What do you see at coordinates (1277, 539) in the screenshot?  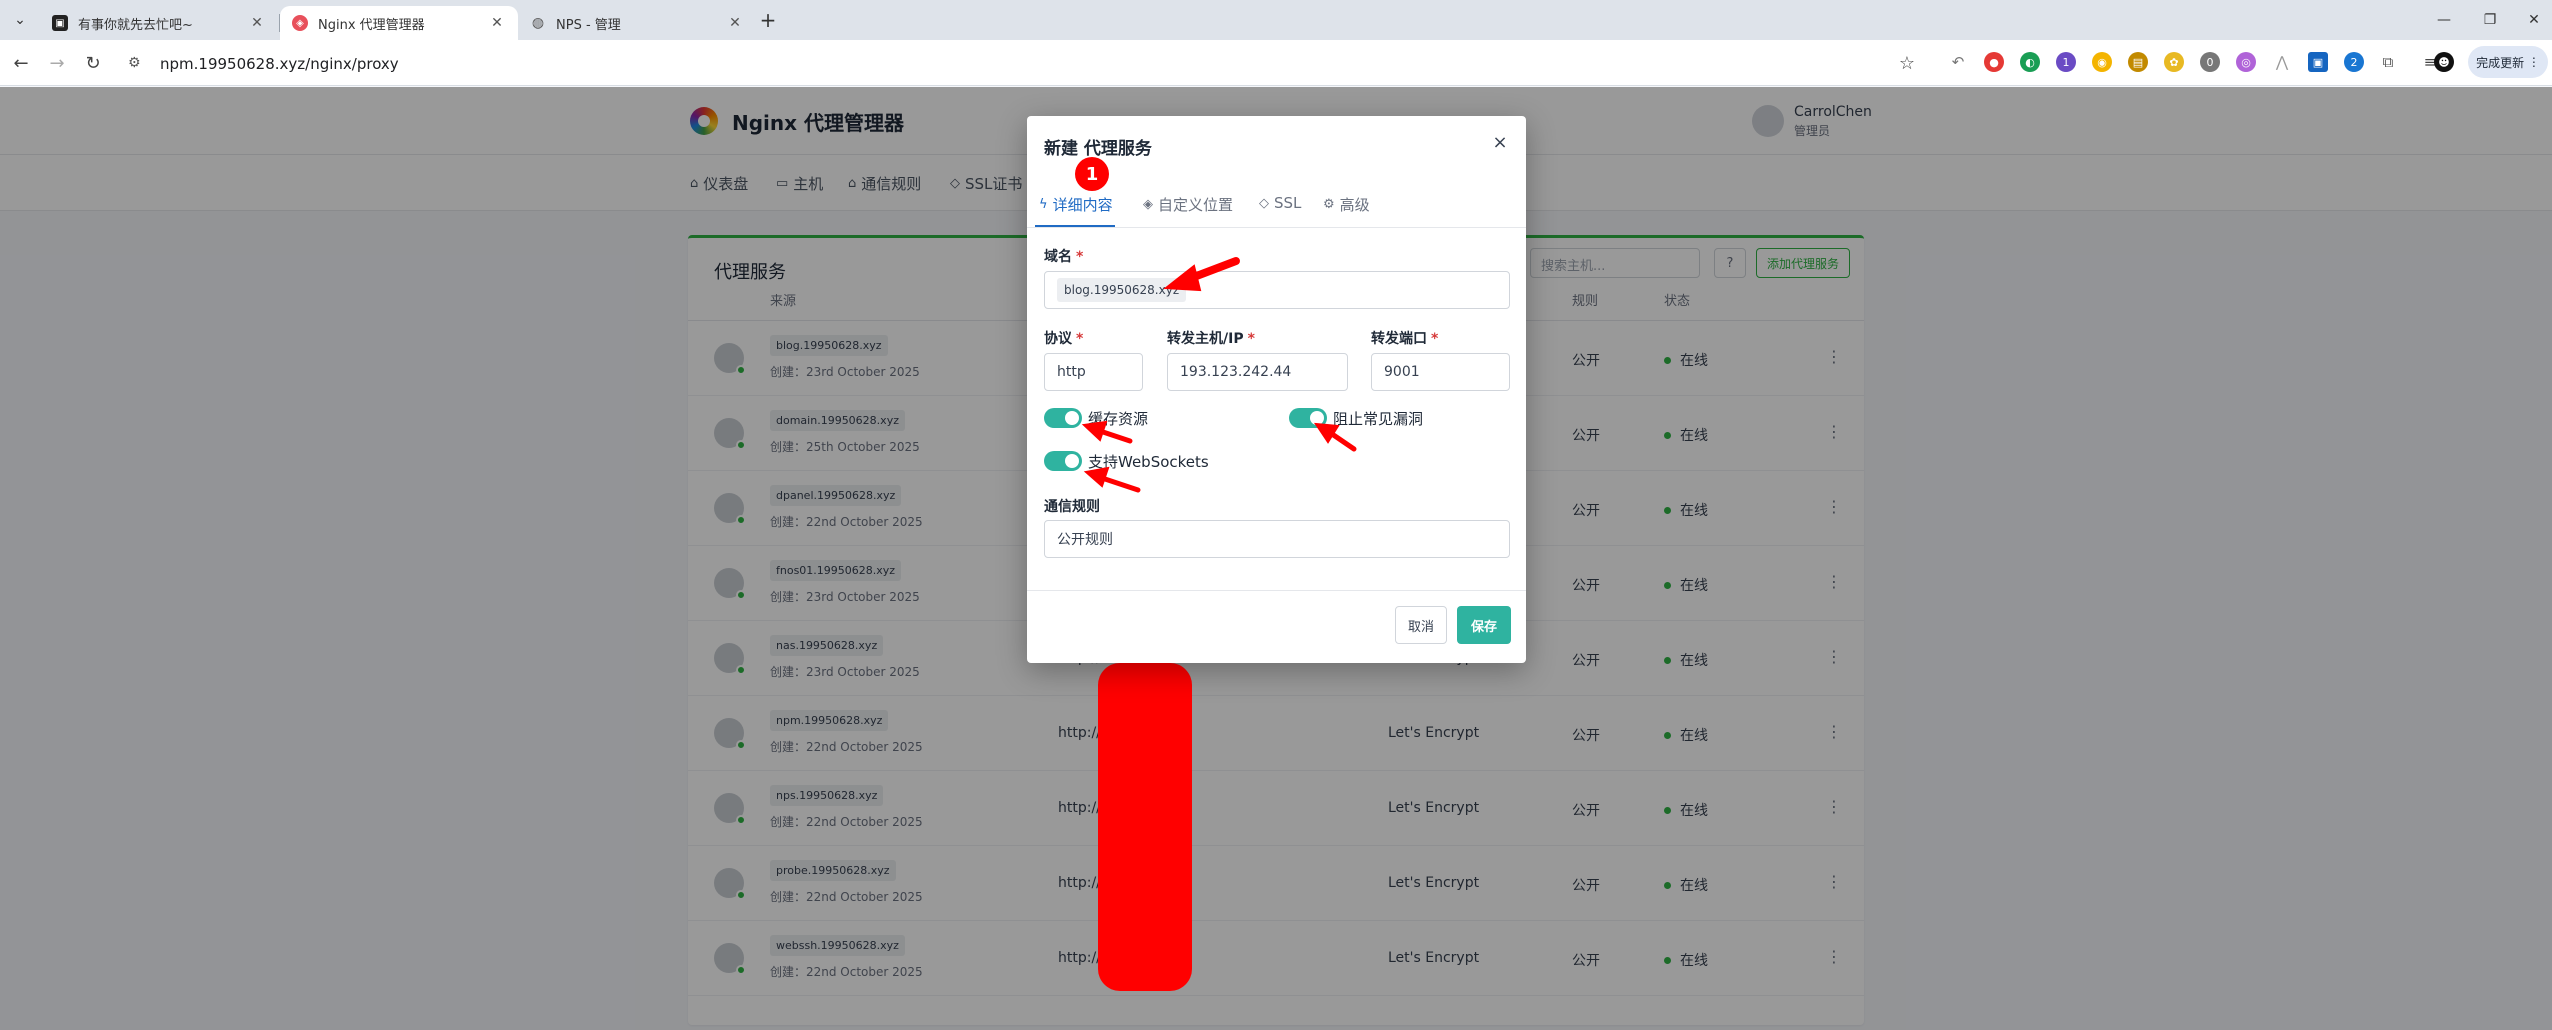 I see `access-list-select: 公开规则` at bounding box center [1277, 539].